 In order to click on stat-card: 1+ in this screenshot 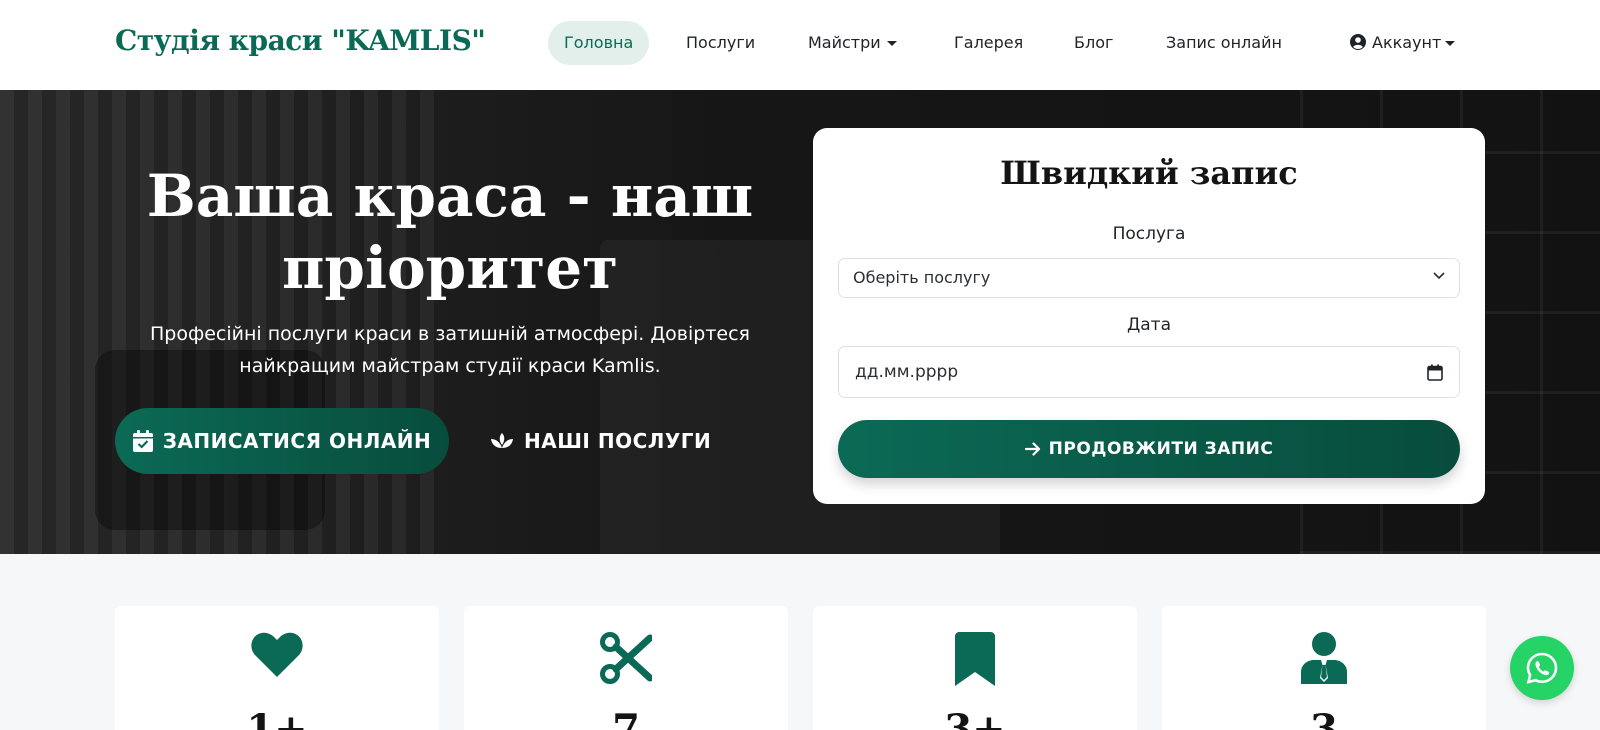, I will do `click(277, 668)`.